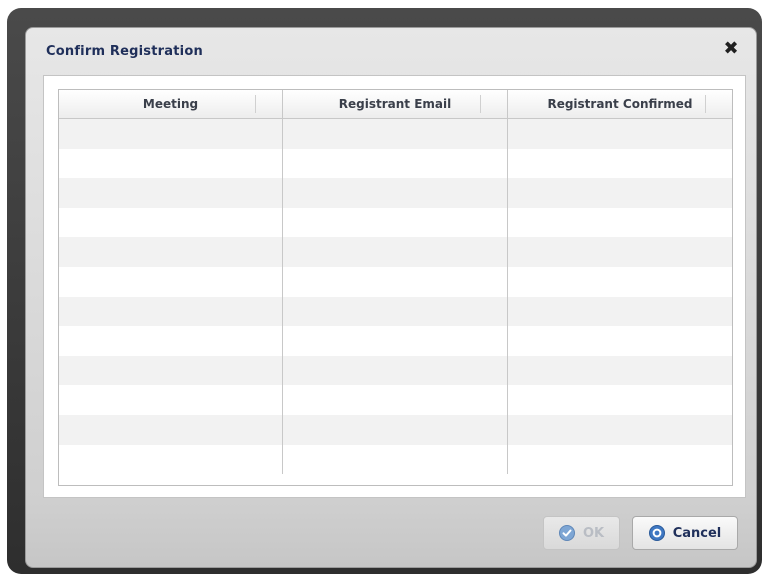 The image size is (768, 578). I want to click on column-header-label: Registrant Email, so click(395, 104).